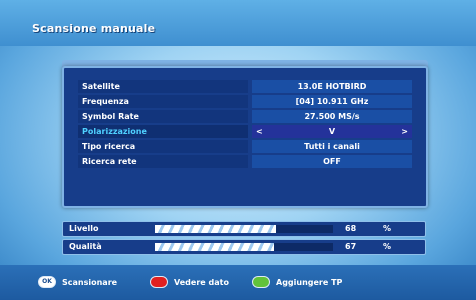 The image size is (476, 300). What do you see at coordinates (215, 247) in the screenshot?
I see `signal-quality-fill` at bounding box center [215, 247].